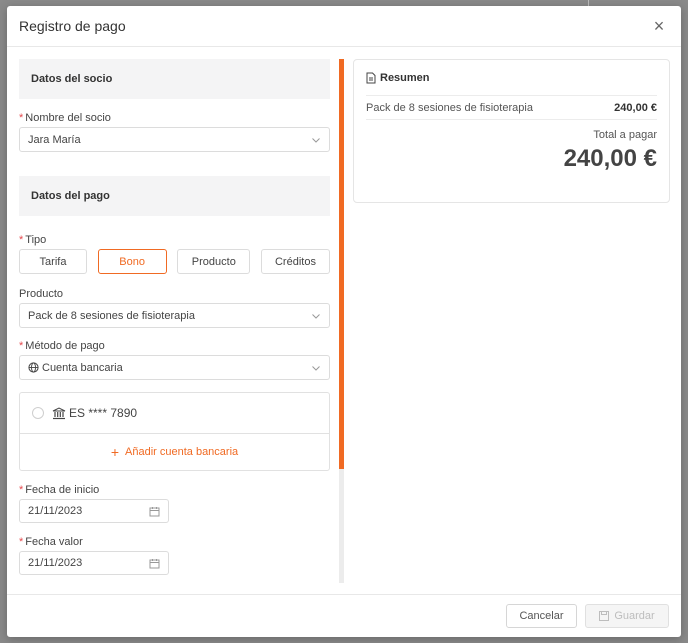 Image resolution: width=688 pixels, height=643 pixels. What do you see at coordinates (94, 563) in the screenshot?
I see `value-date-input: 21/11/2023` at bounding box center [94, 563].